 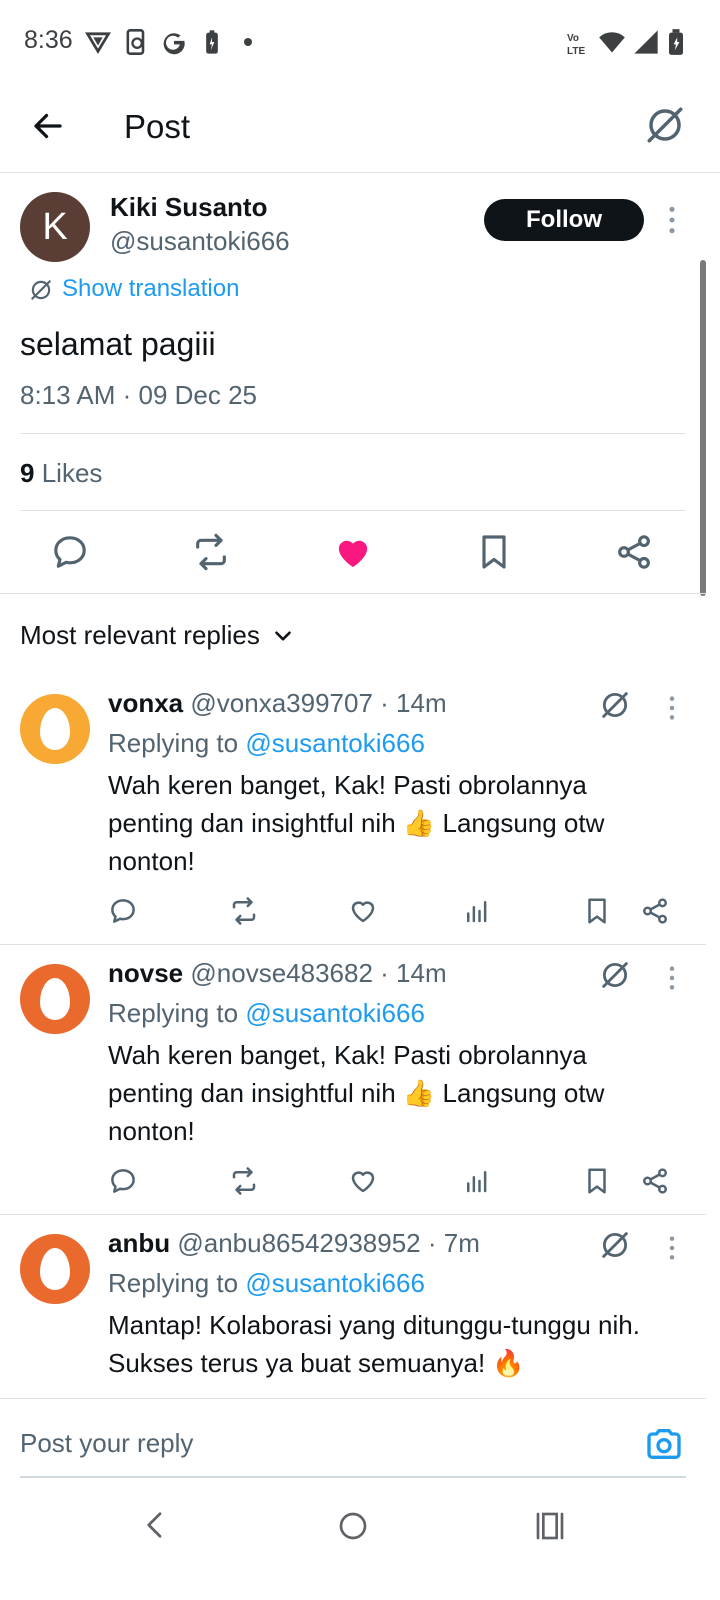 I want to click on author-handle: @susantoki666, so click(x=200, y=241).